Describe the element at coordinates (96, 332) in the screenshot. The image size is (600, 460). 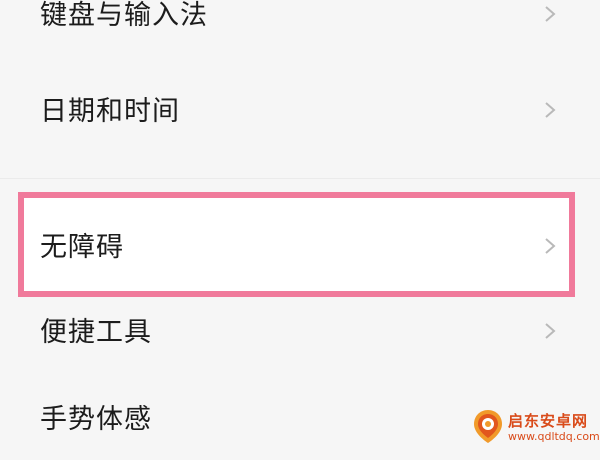
I see `settings-item-label: 便捷工具` at that location.